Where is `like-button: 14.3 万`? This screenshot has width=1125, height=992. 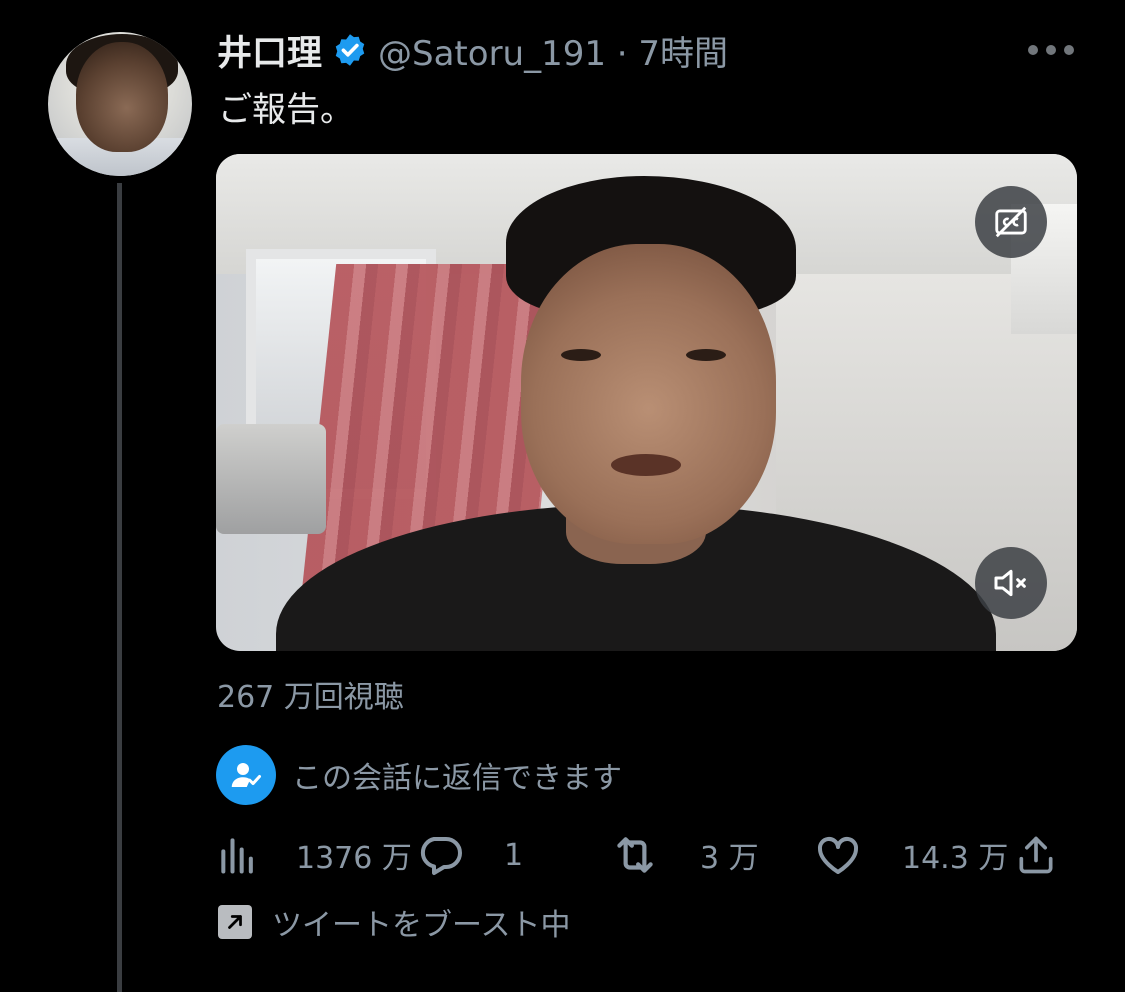
like-button: 14.3 万 is located at coordinates (911, 855).